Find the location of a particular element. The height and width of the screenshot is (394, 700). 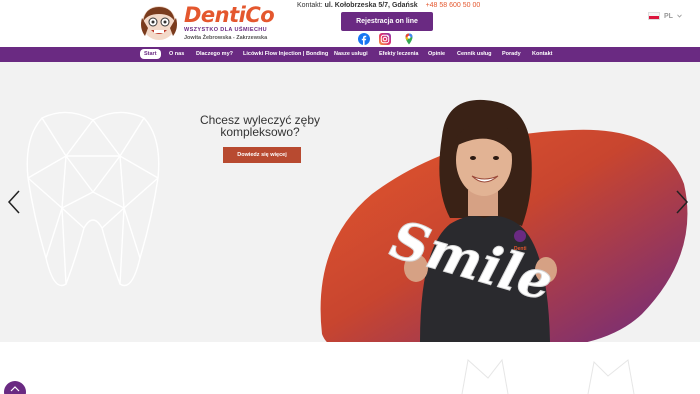

nav-item-porady: Porady is located at coordinates (511, 54).